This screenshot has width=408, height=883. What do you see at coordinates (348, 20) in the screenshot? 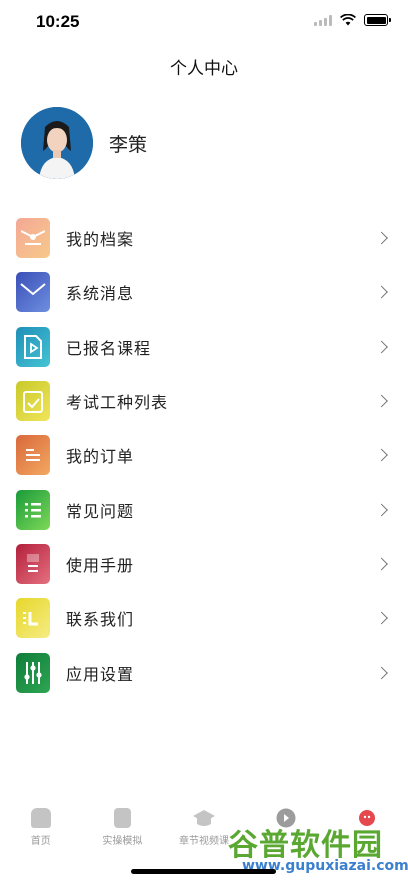
I see `wifi-icon` at bounding box center [348, 20].